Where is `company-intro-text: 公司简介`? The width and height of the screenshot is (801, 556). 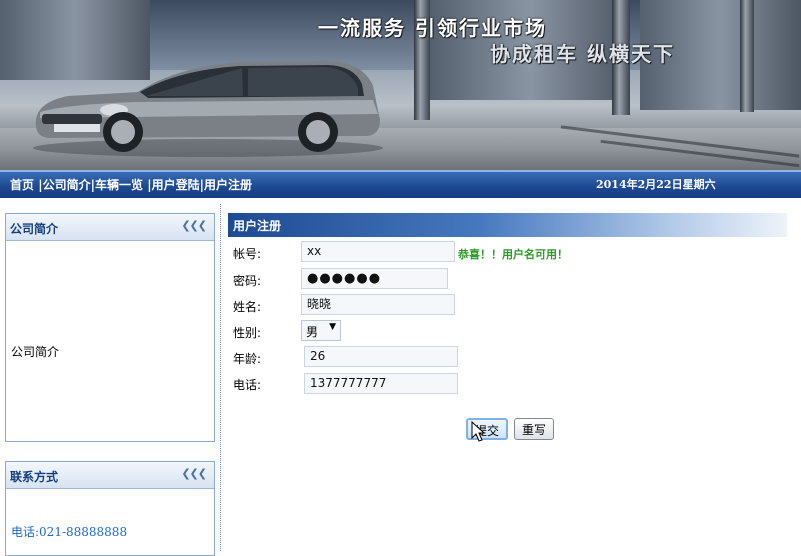
company-intro-text: 公司简介 is located at coordinates (35, 352).